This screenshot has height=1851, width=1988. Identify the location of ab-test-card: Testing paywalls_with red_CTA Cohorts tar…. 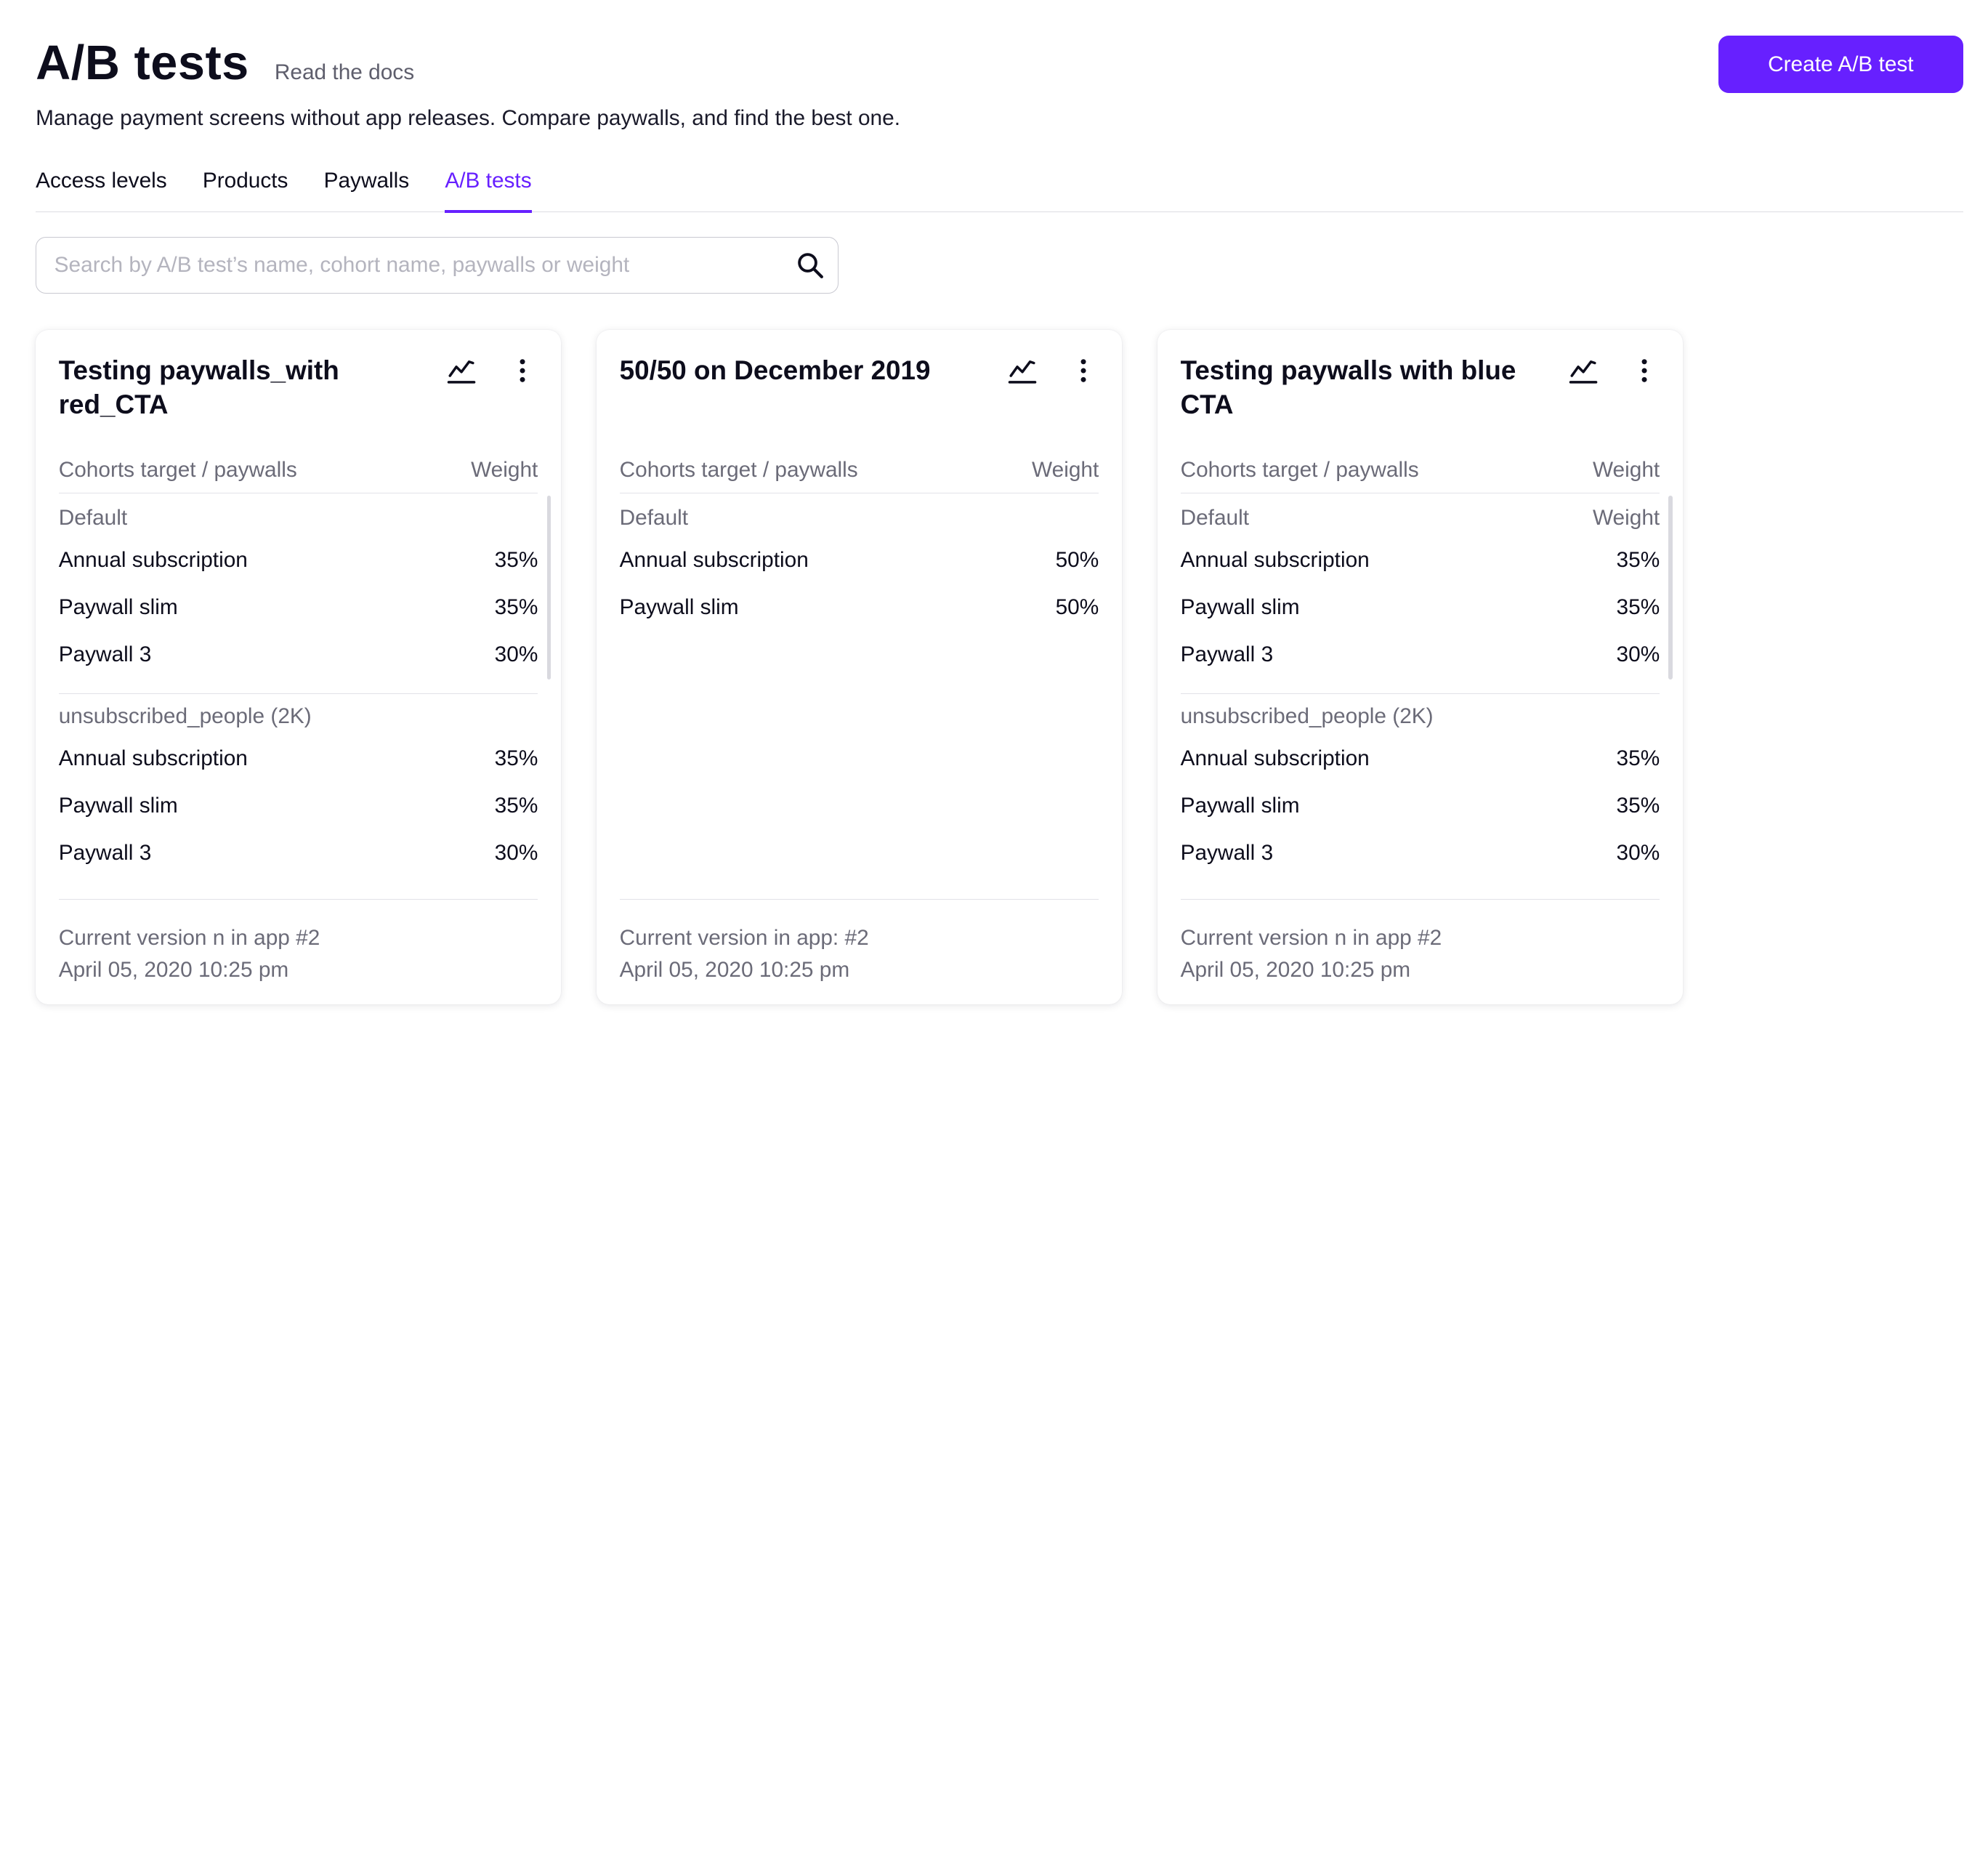
(298, 667).